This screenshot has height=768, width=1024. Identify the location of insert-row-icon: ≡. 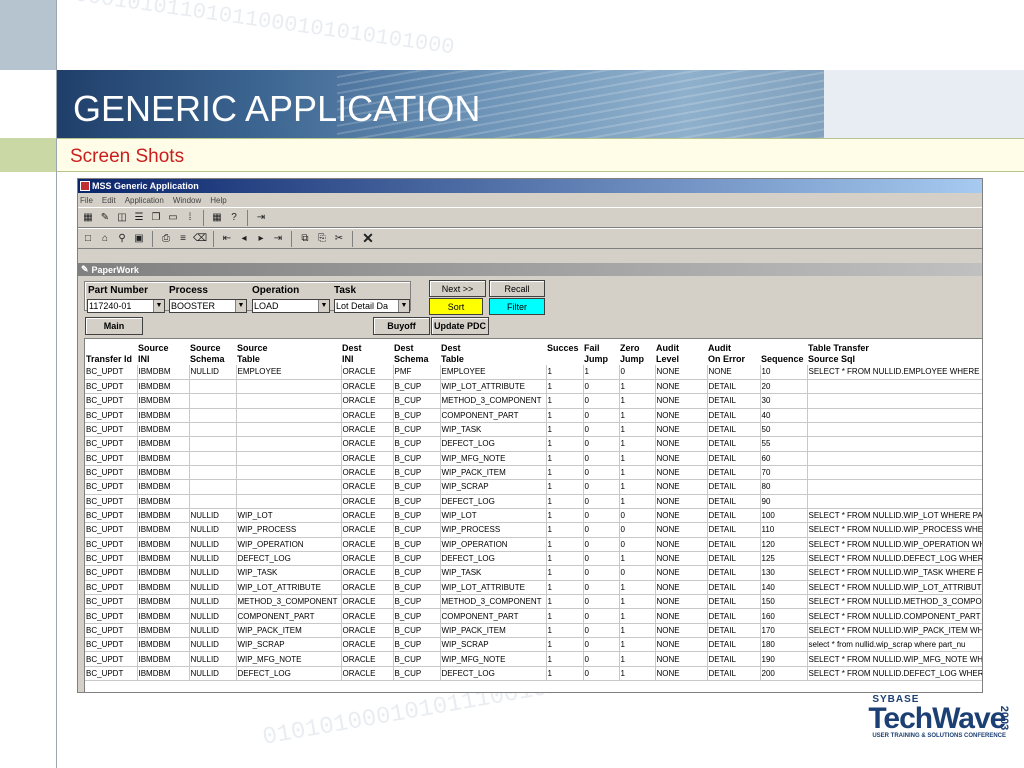
(183, 239).